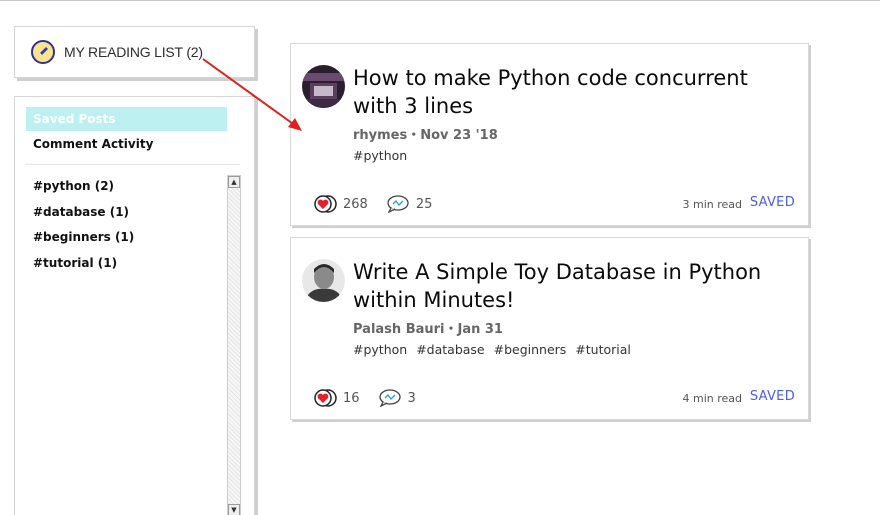 The width and height of the screenshot is (880, 515). What do you see at coordinates (126, 119) in the screenshot?
I see `sidebar-item-saved-posts: Saved Posts` at bounding box center [126, 119].